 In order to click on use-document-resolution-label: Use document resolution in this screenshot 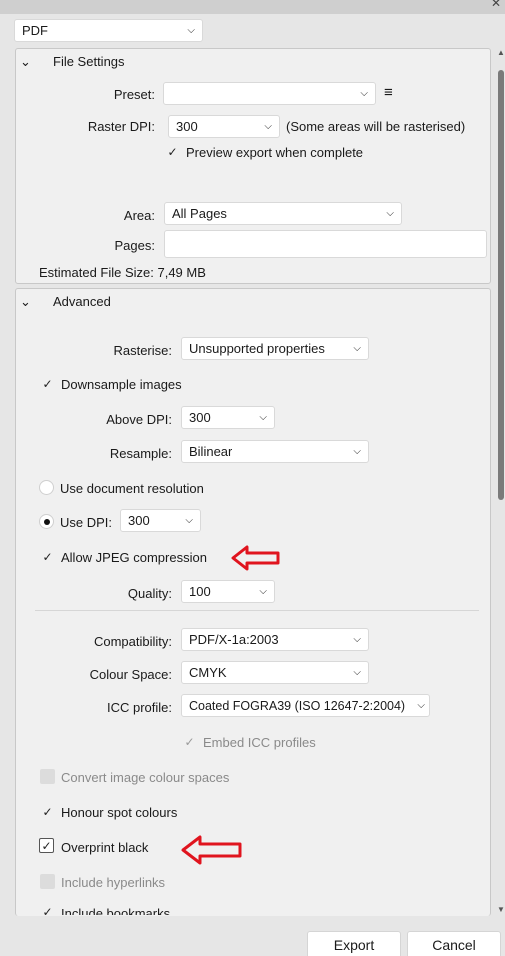, I will do `click(132, 488)`.